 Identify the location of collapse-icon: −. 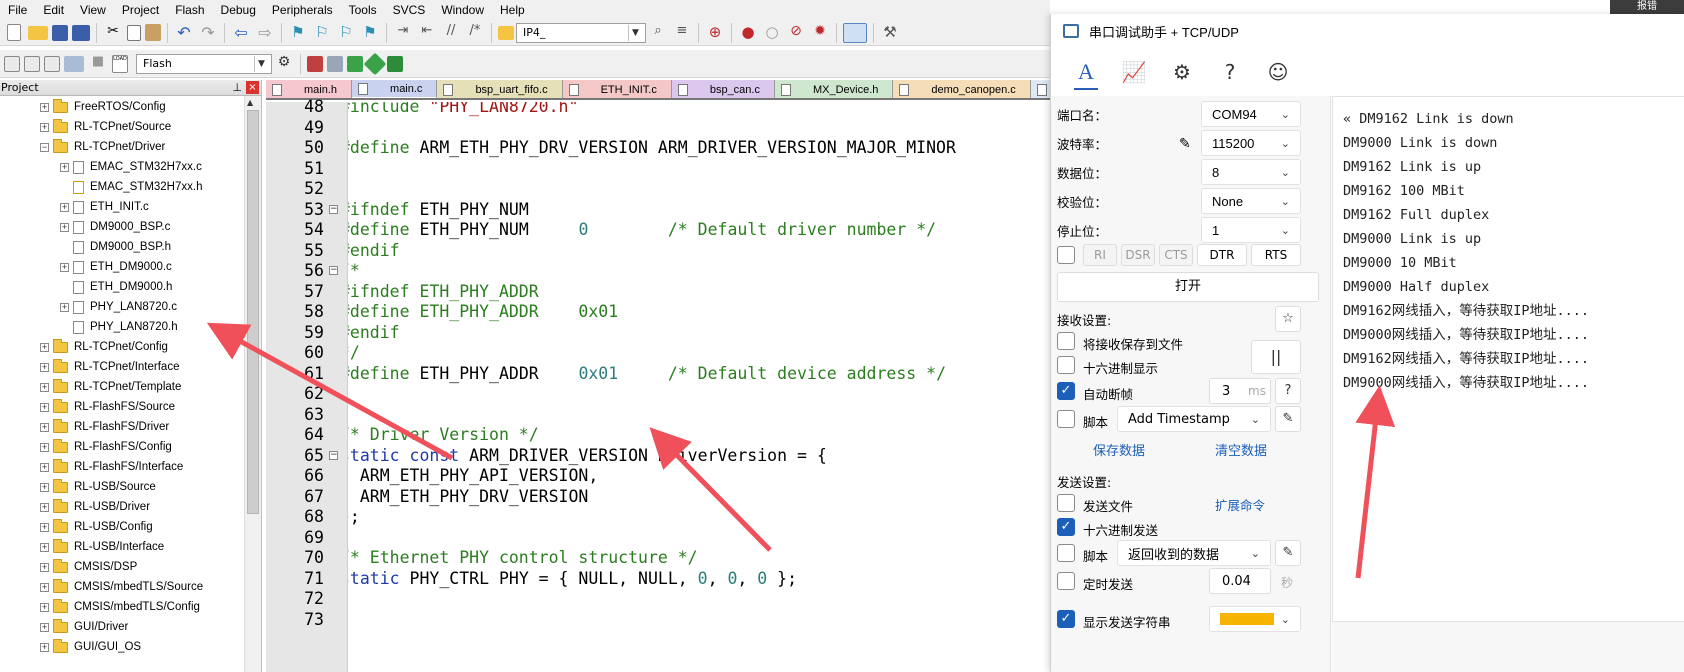
(44, 147).